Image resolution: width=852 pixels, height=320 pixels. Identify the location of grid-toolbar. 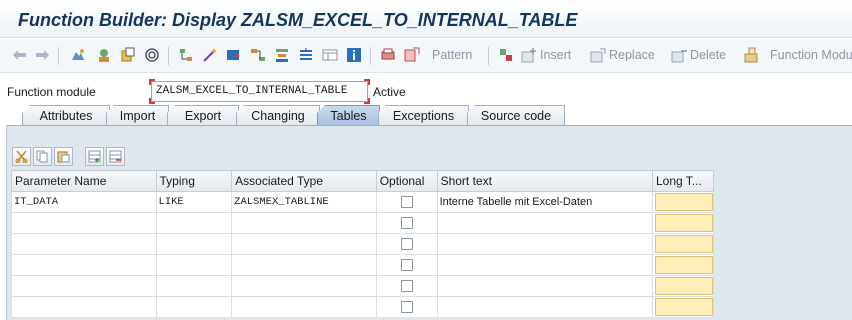
(68, 157).